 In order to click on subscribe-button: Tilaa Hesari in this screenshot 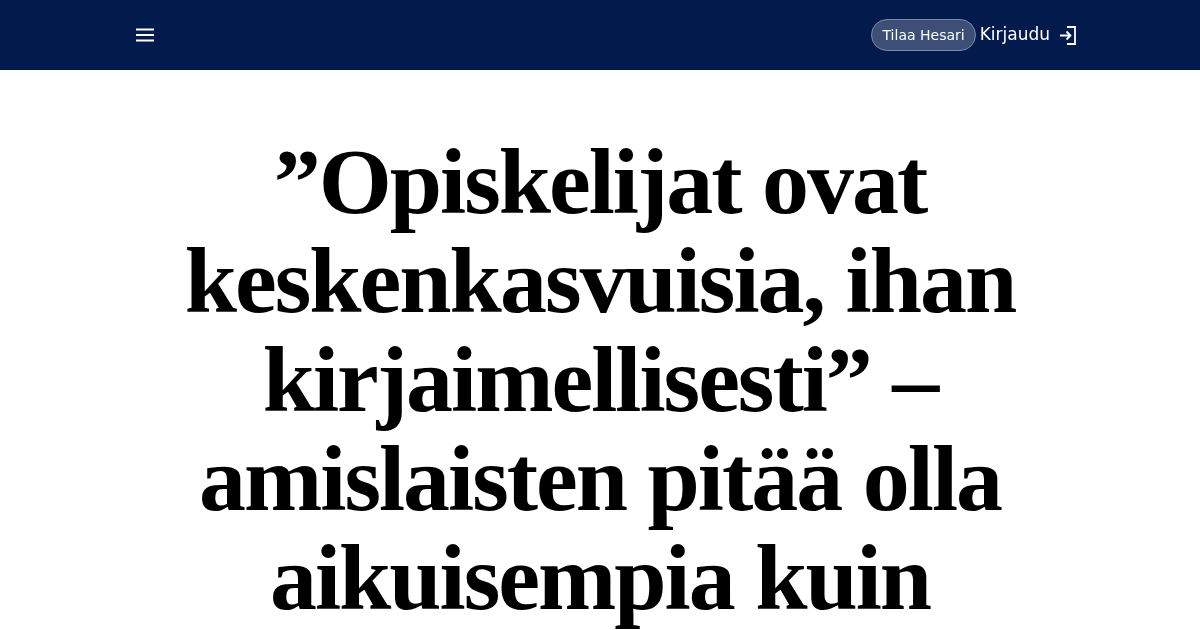, I will do `click(923, 35)`.